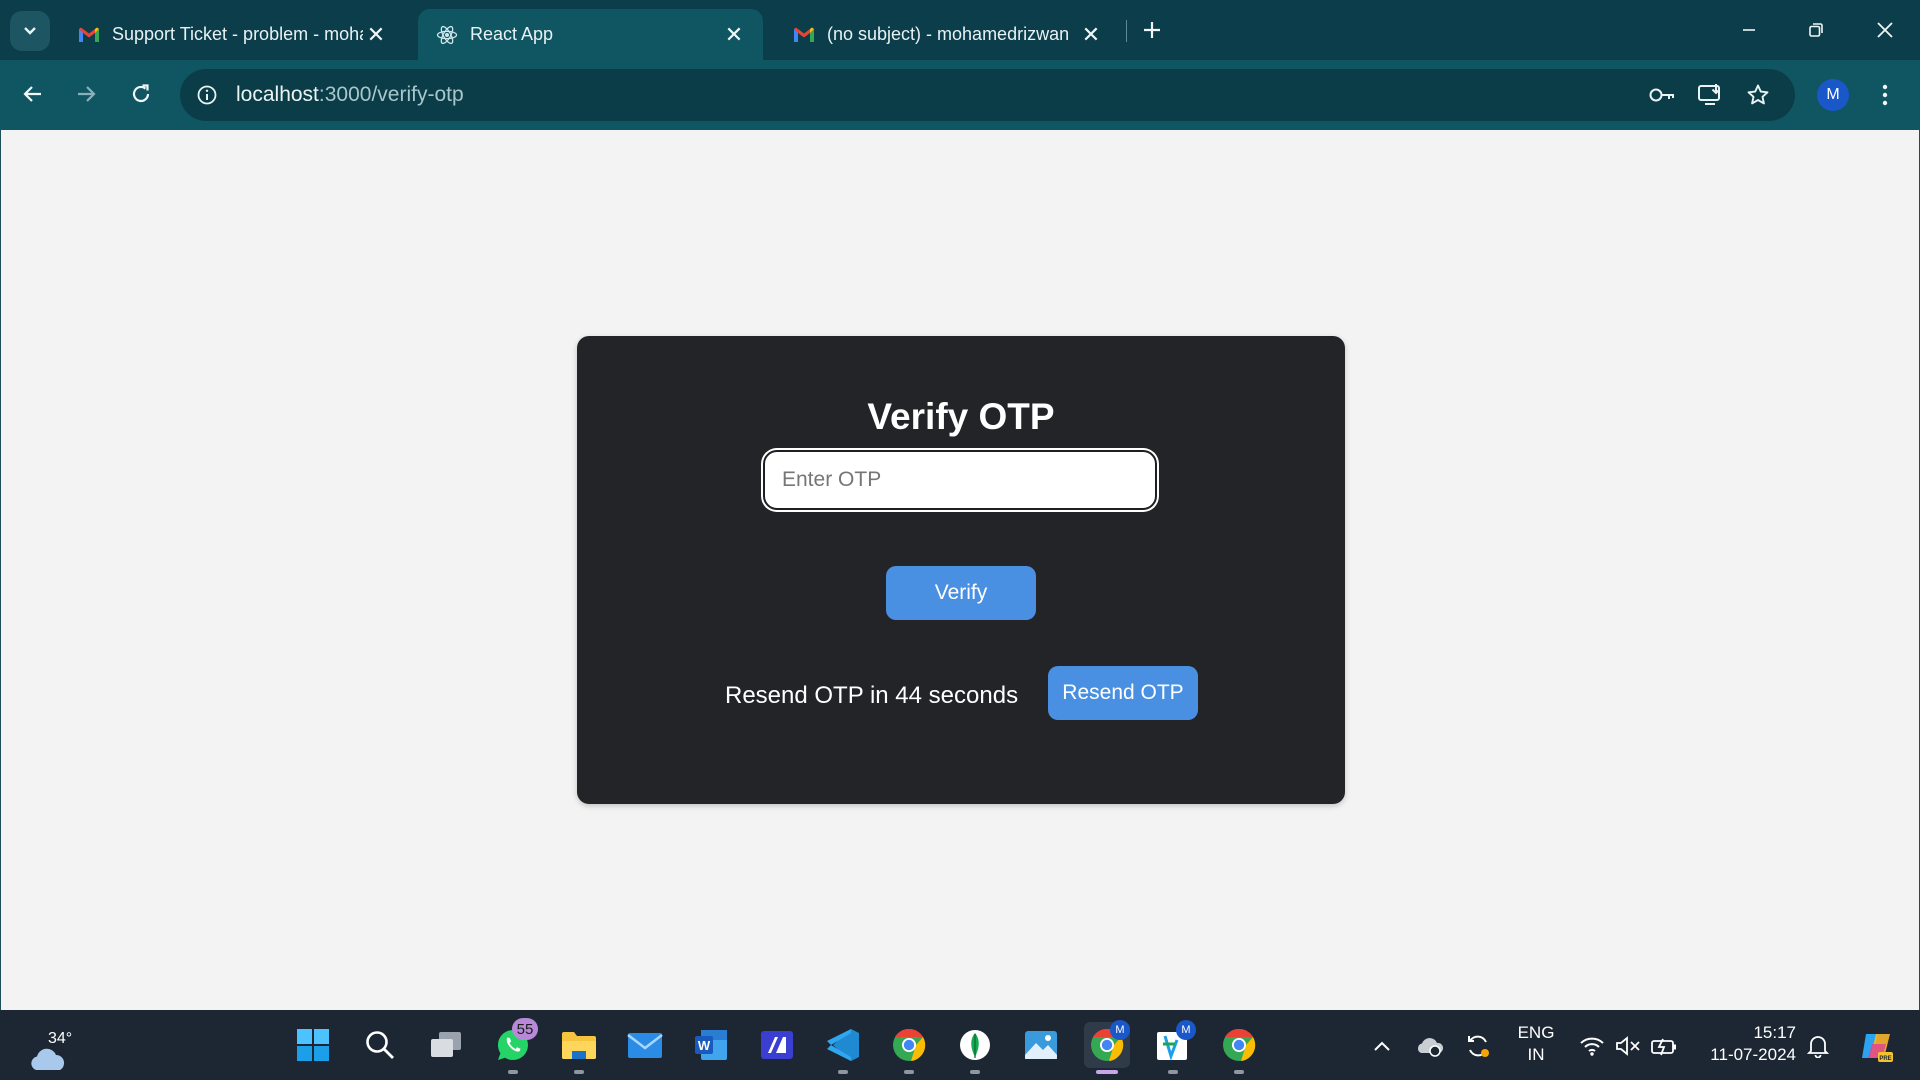 The width and height of the screenshot is (1920, 1080). What do you see at coordinates (960, 480) in the screenshot?
I see `otp-input` at bounding box center [960, 480].